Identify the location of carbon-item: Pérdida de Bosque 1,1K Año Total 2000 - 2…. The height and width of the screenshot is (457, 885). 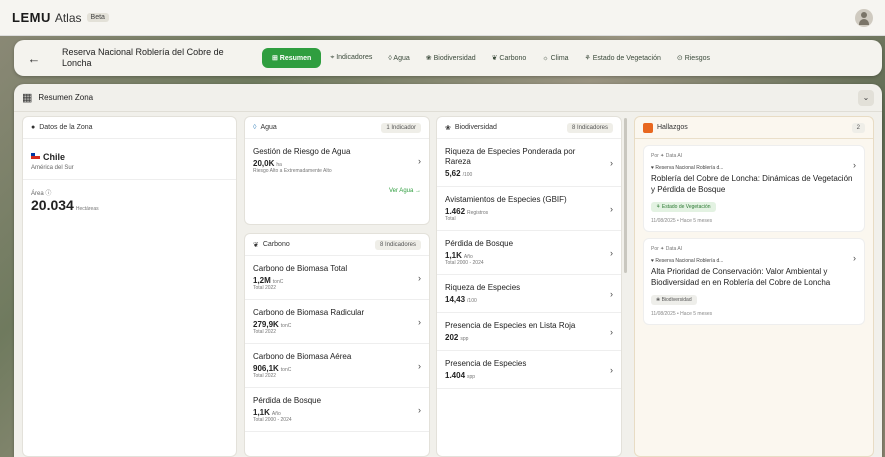
(337, 410).